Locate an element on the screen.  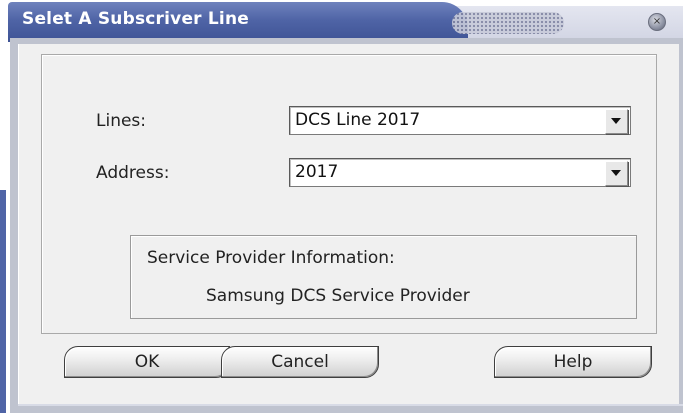
help-button: Help is located at coordinates (573, 362).